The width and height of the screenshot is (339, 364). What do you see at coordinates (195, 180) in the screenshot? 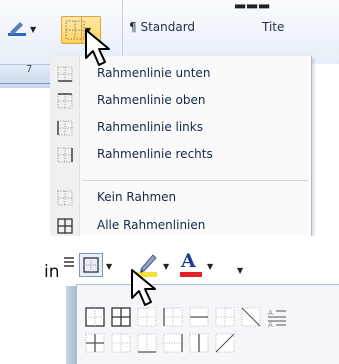
I see `menu-separator` at bounding box center [195, 180].